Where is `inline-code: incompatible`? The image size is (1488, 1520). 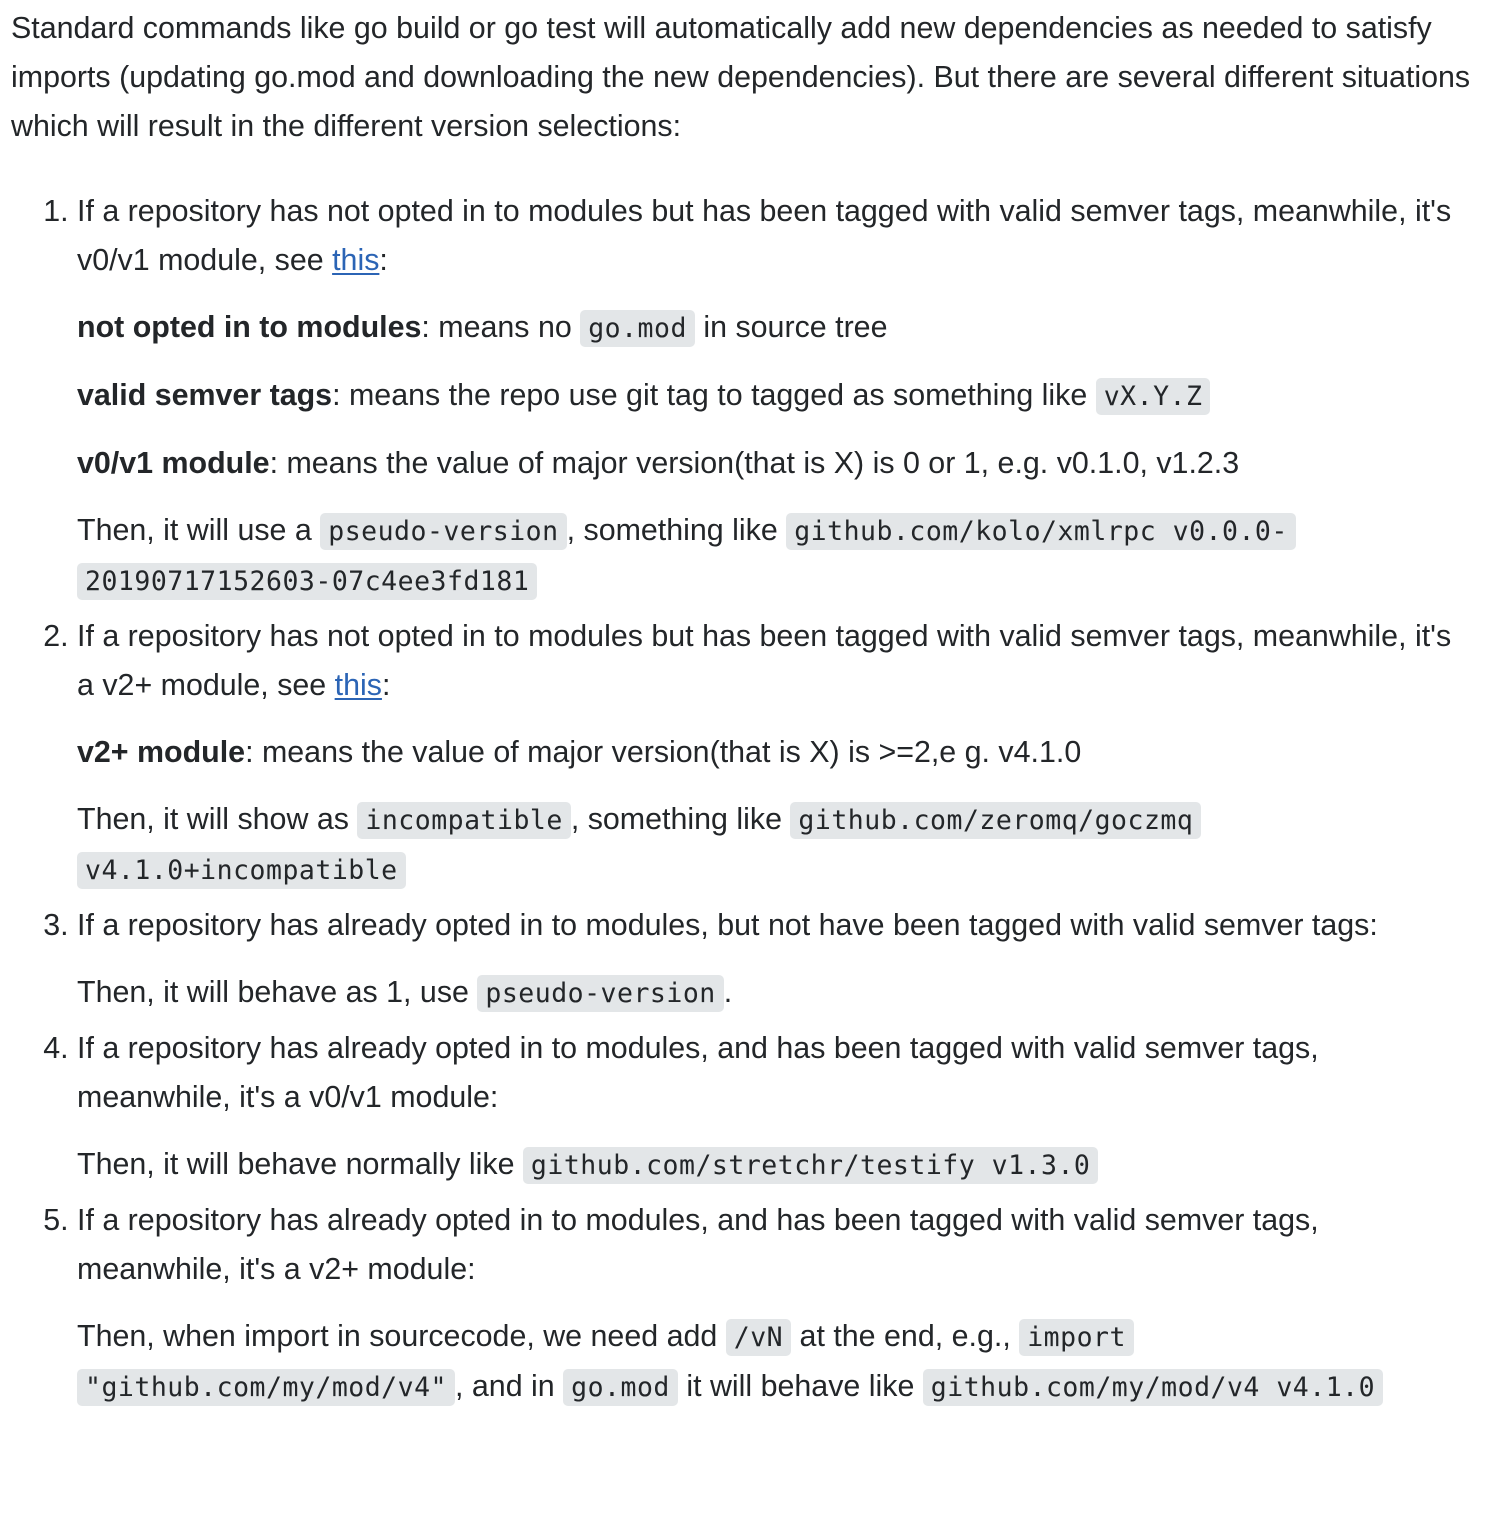
inline-code: incompatible is located at coordinates (464, 820).